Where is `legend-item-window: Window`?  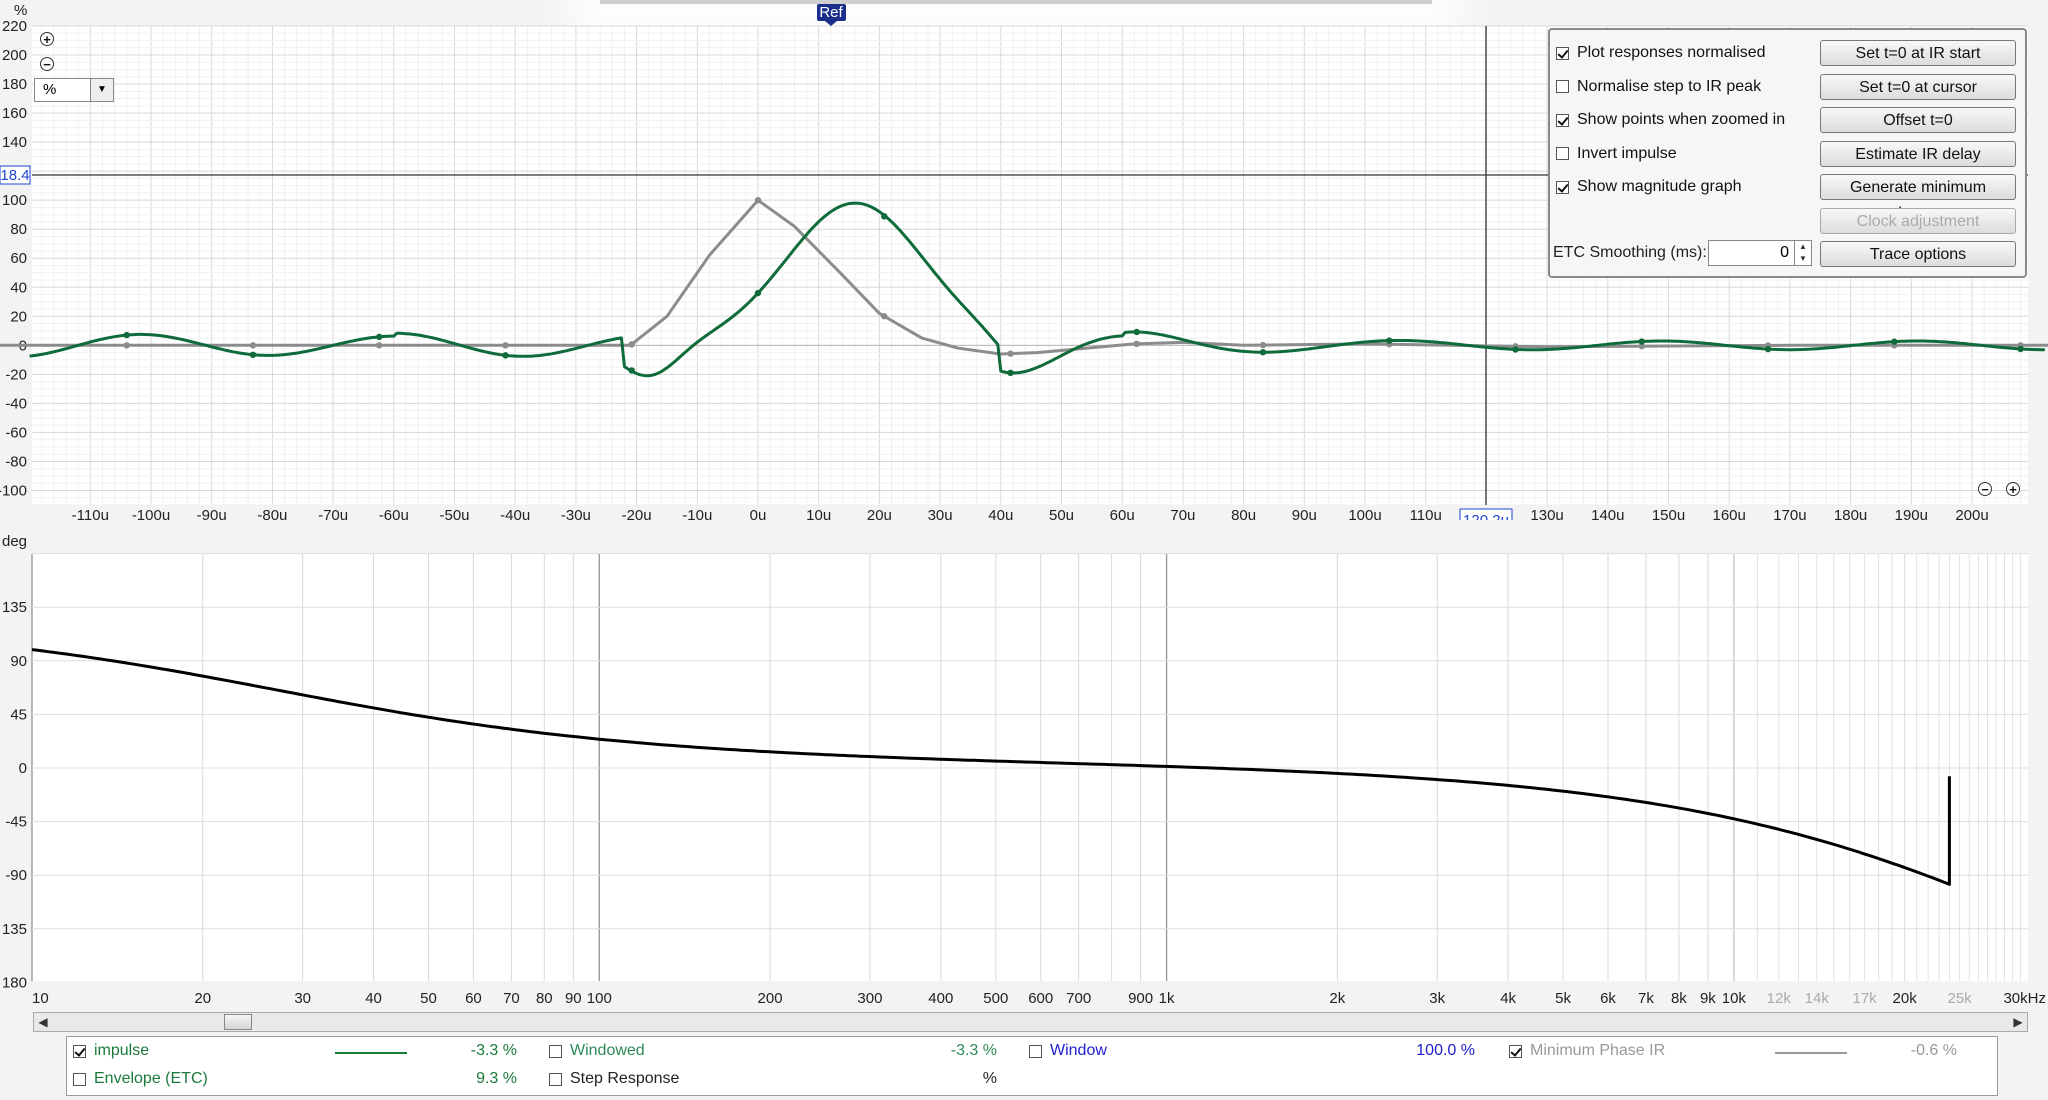 legend-item-window: Window is located at coordinates (1068, 1051).